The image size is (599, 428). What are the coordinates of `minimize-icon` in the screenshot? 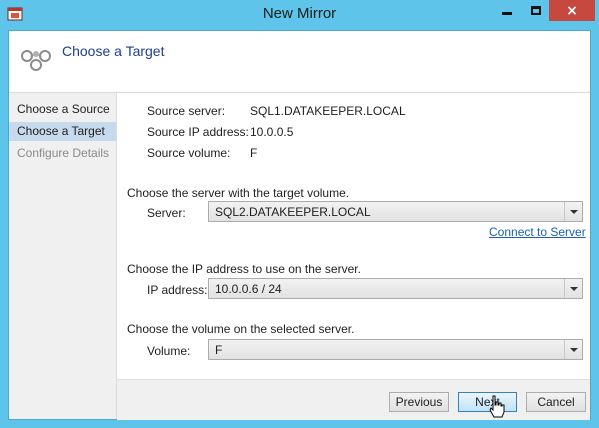 It's located at (506, 13).